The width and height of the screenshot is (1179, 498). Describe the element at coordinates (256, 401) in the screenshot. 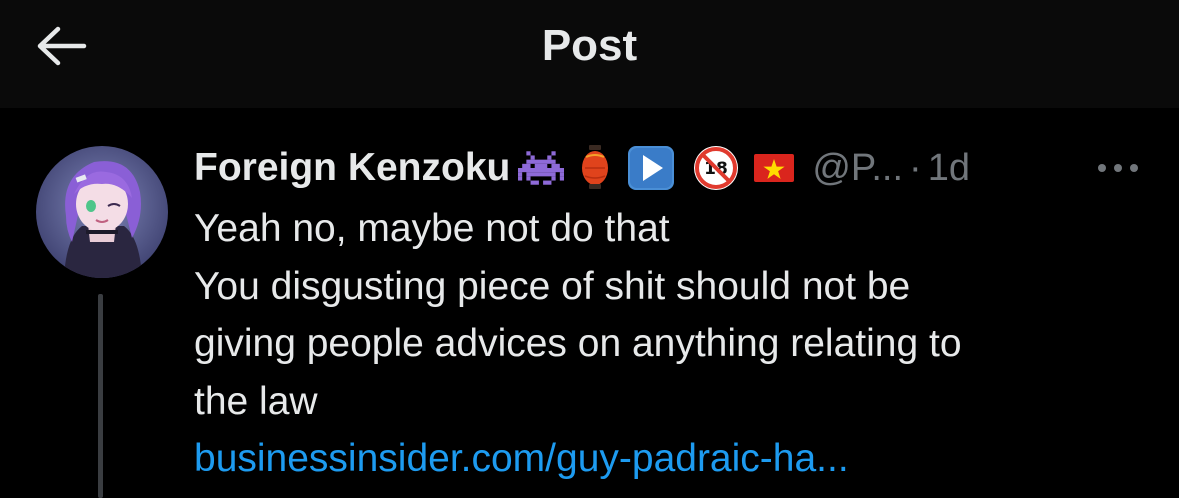

I see `post-text-line: the law` at that location.